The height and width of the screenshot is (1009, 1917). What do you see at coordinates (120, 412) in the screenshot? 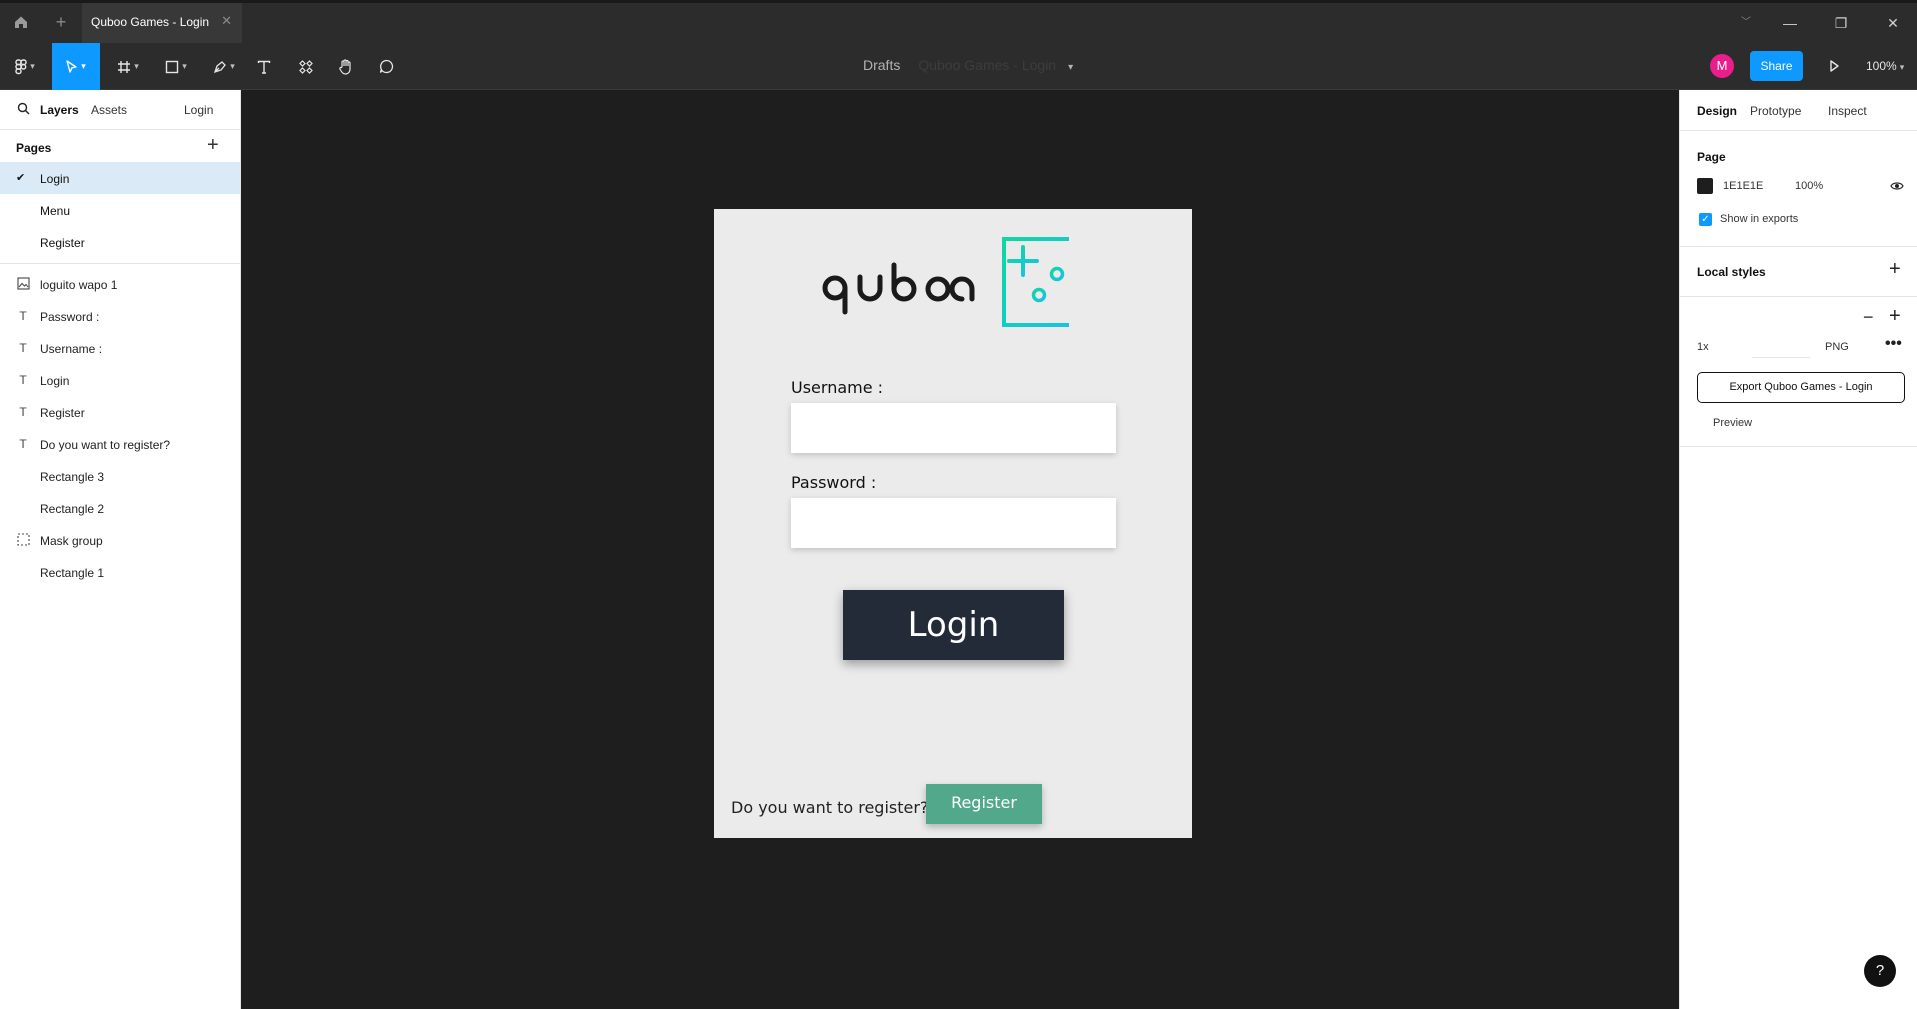
I see `layer-item: T Register` at bounding box center [120, 412].